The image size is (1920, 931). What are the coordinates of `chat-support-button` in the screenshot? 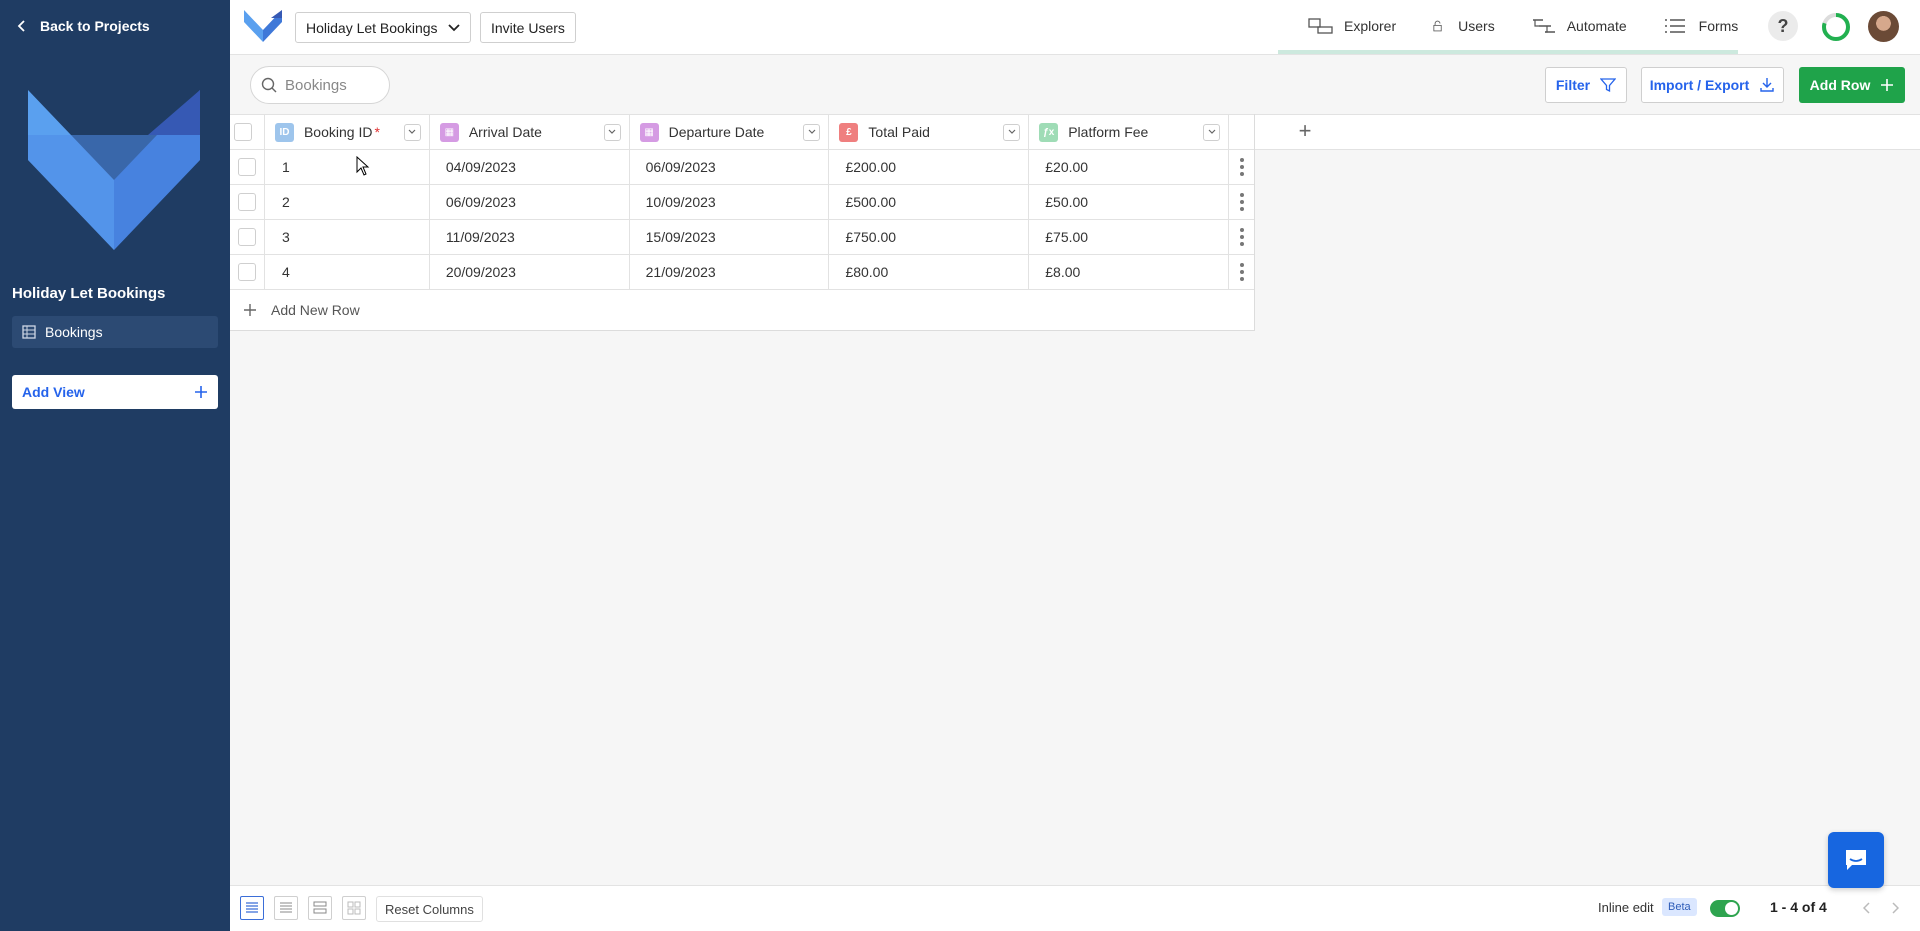 It's located at (1856, 860).